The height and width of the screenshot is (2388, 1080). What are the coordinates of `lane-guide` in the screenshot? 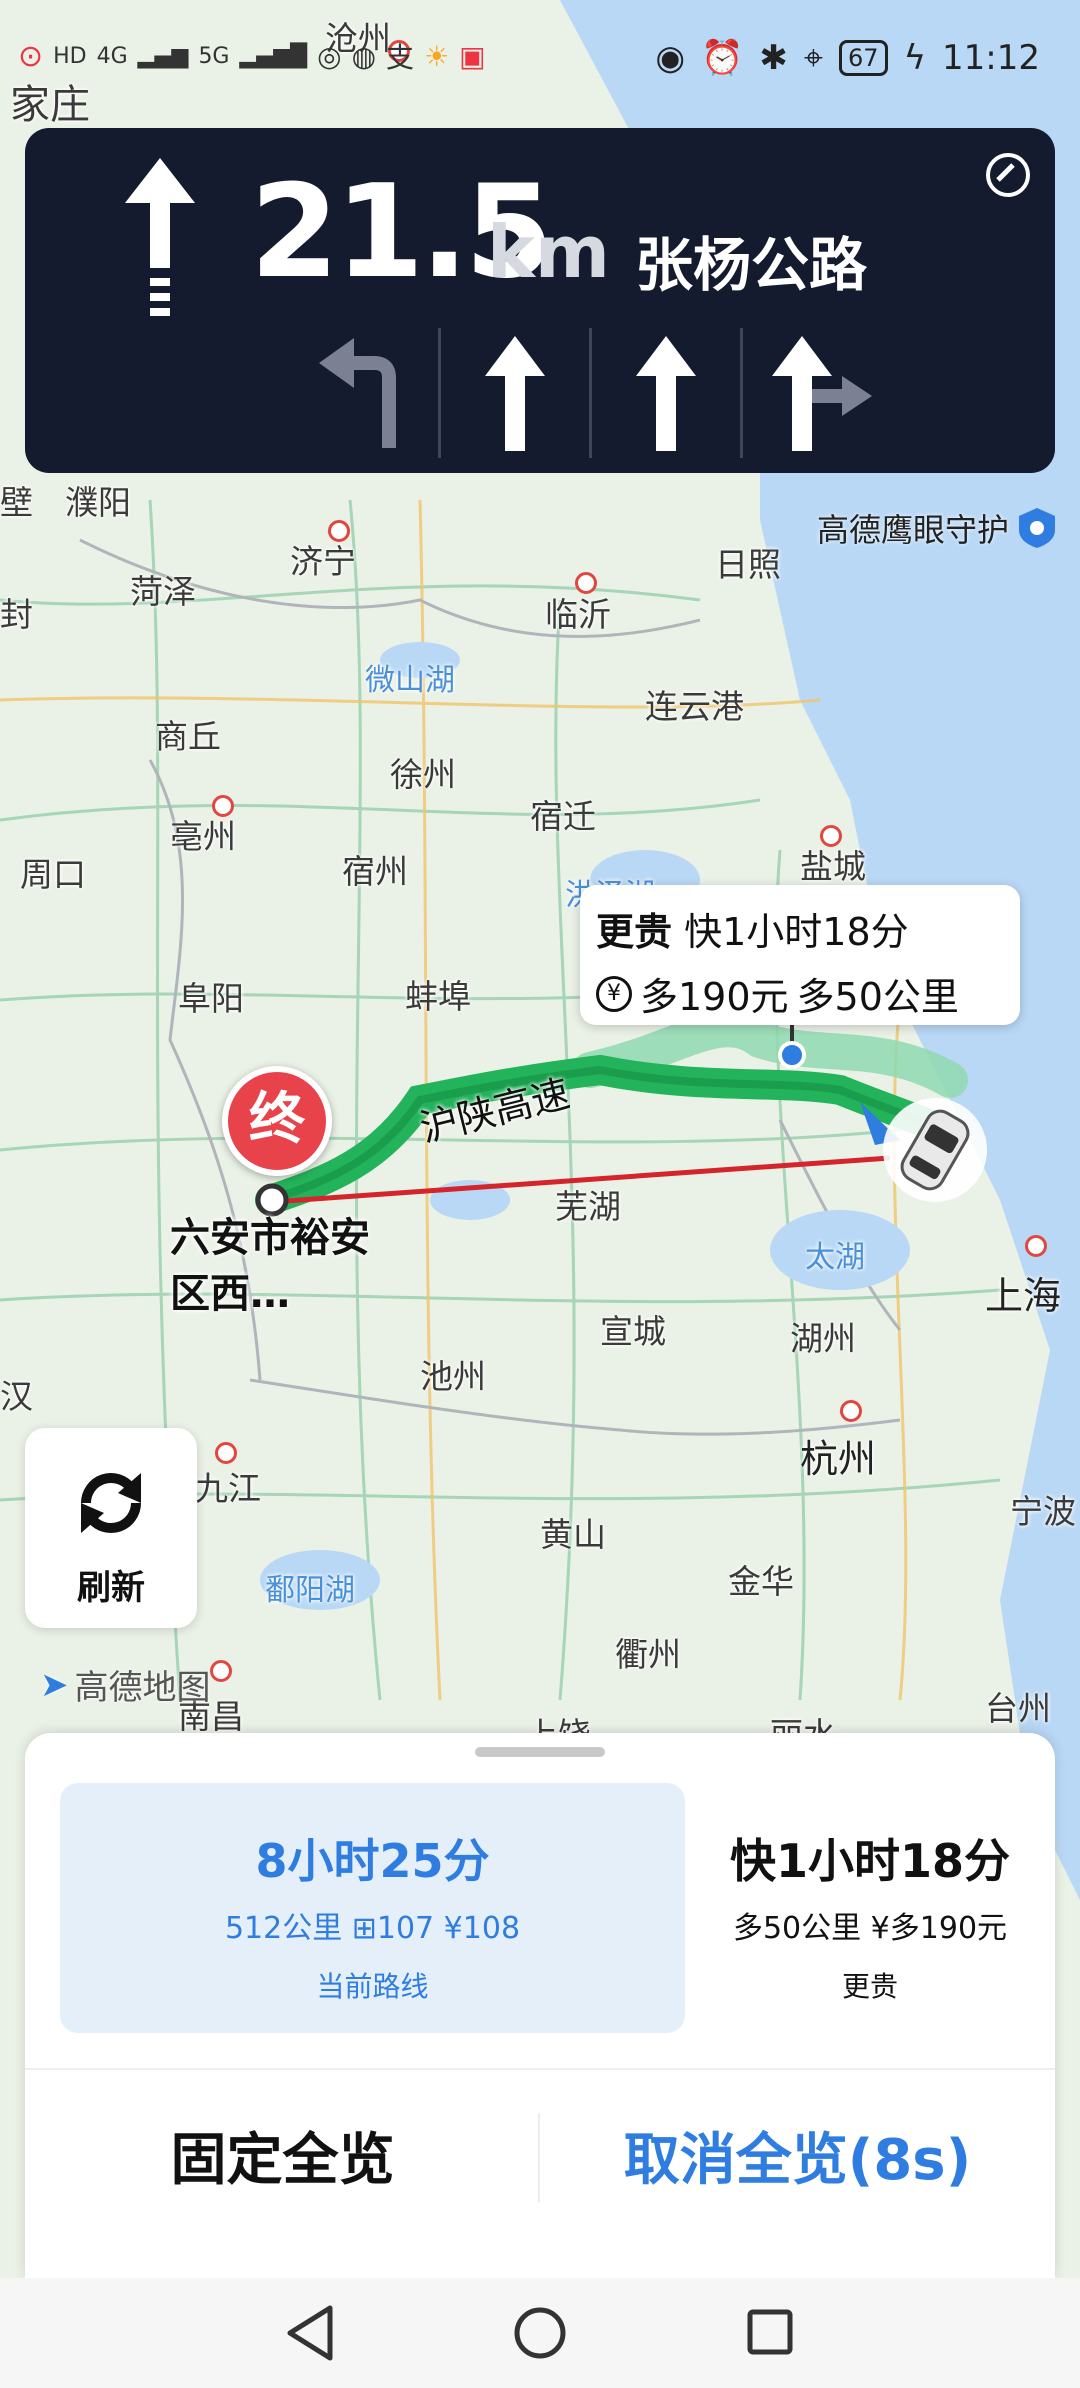 It's located at (590, 393).